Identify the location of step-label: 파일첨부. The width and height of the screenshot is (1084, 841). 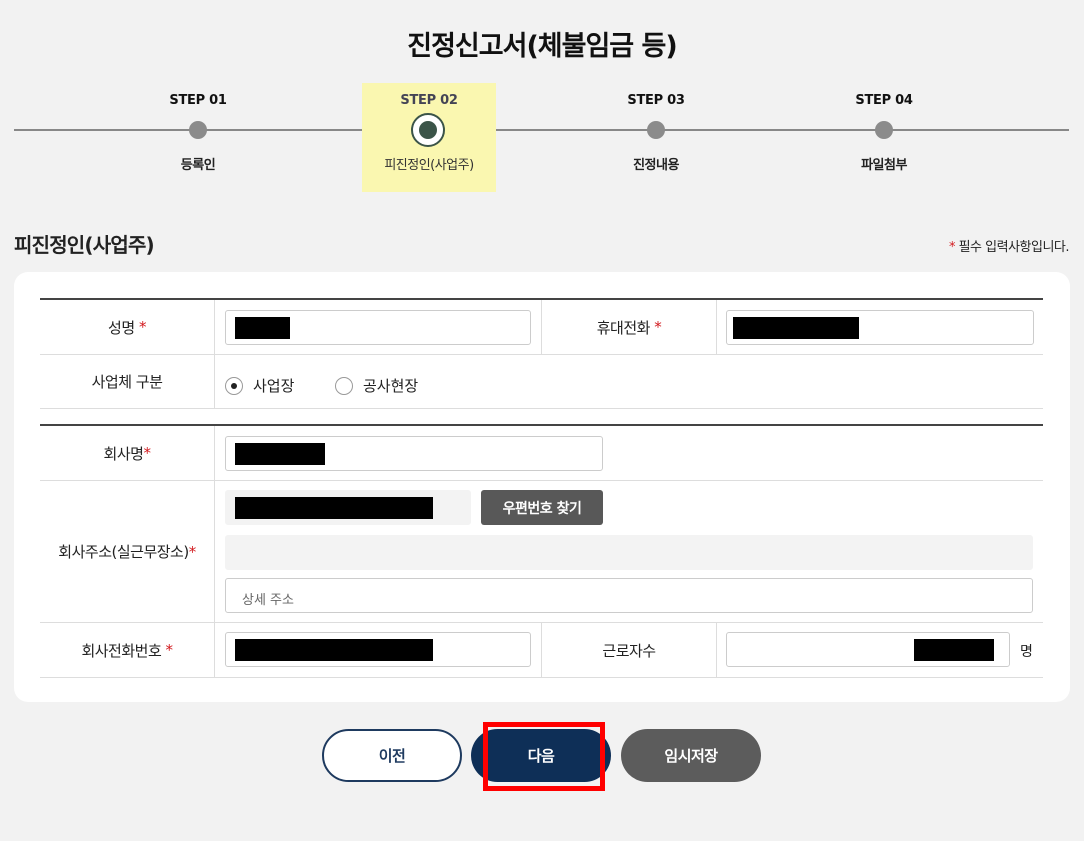
(884, 165).